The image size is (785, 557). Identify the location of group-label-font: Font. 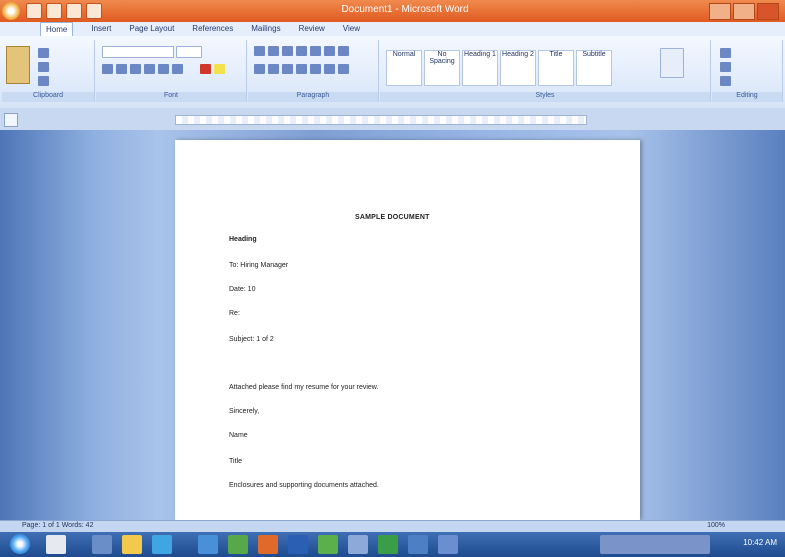
(171, 97).